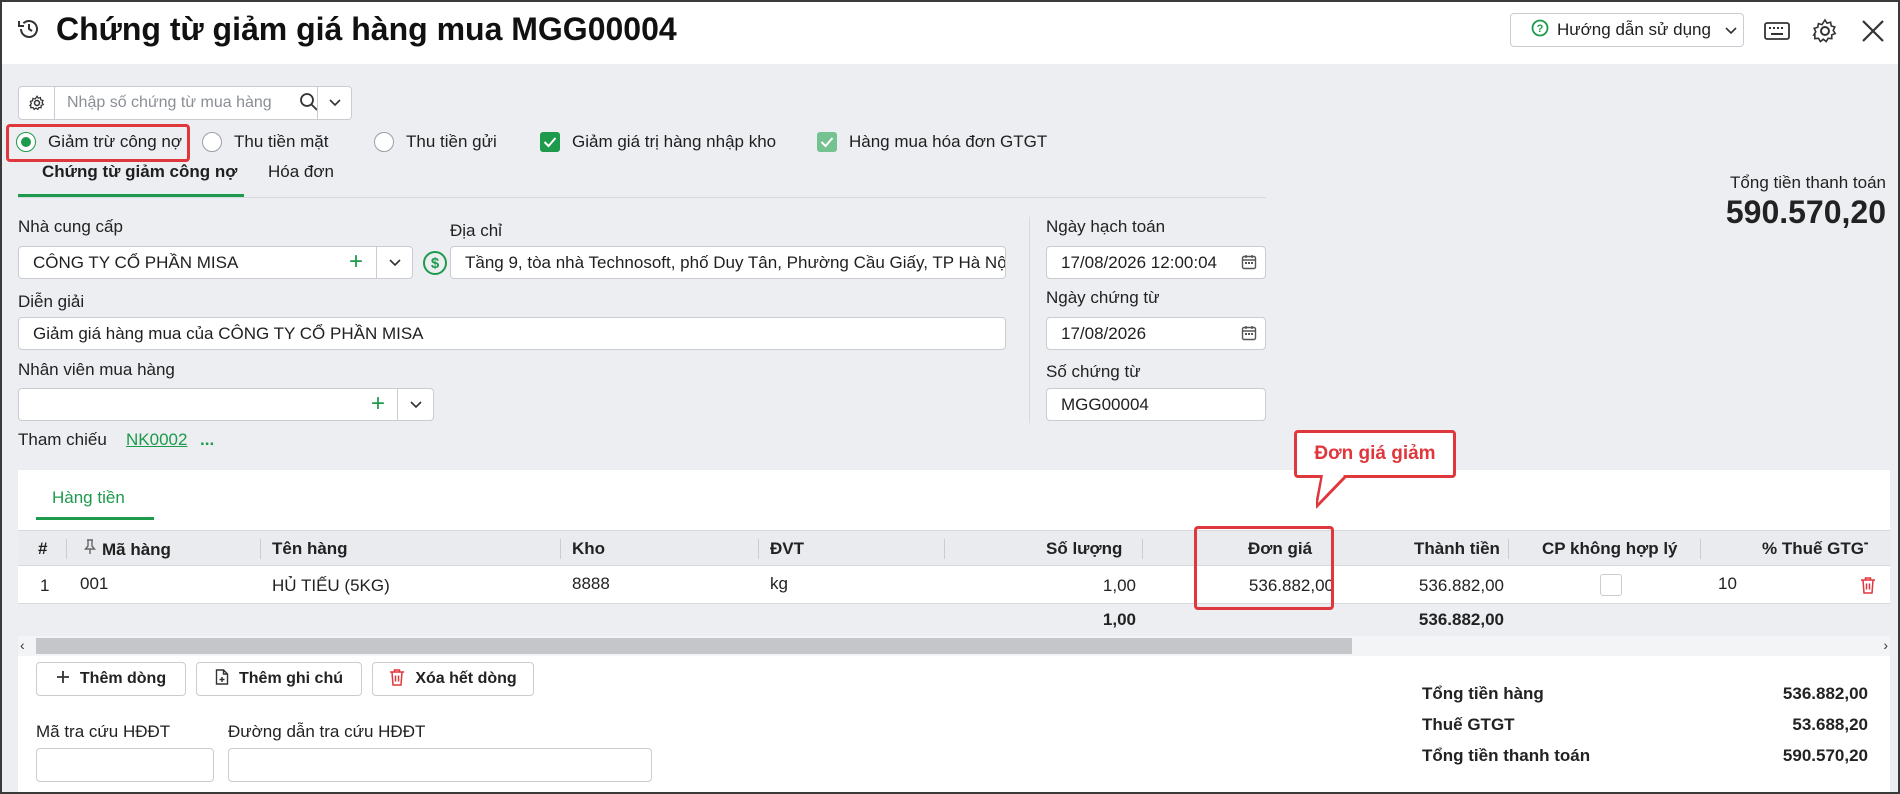 The width and height of the screenshot is (1900, 794). Describe the element at coordinates (1093, 371) in the screenshot. I see `voucher-no-label: Số chứng từ` at that location.